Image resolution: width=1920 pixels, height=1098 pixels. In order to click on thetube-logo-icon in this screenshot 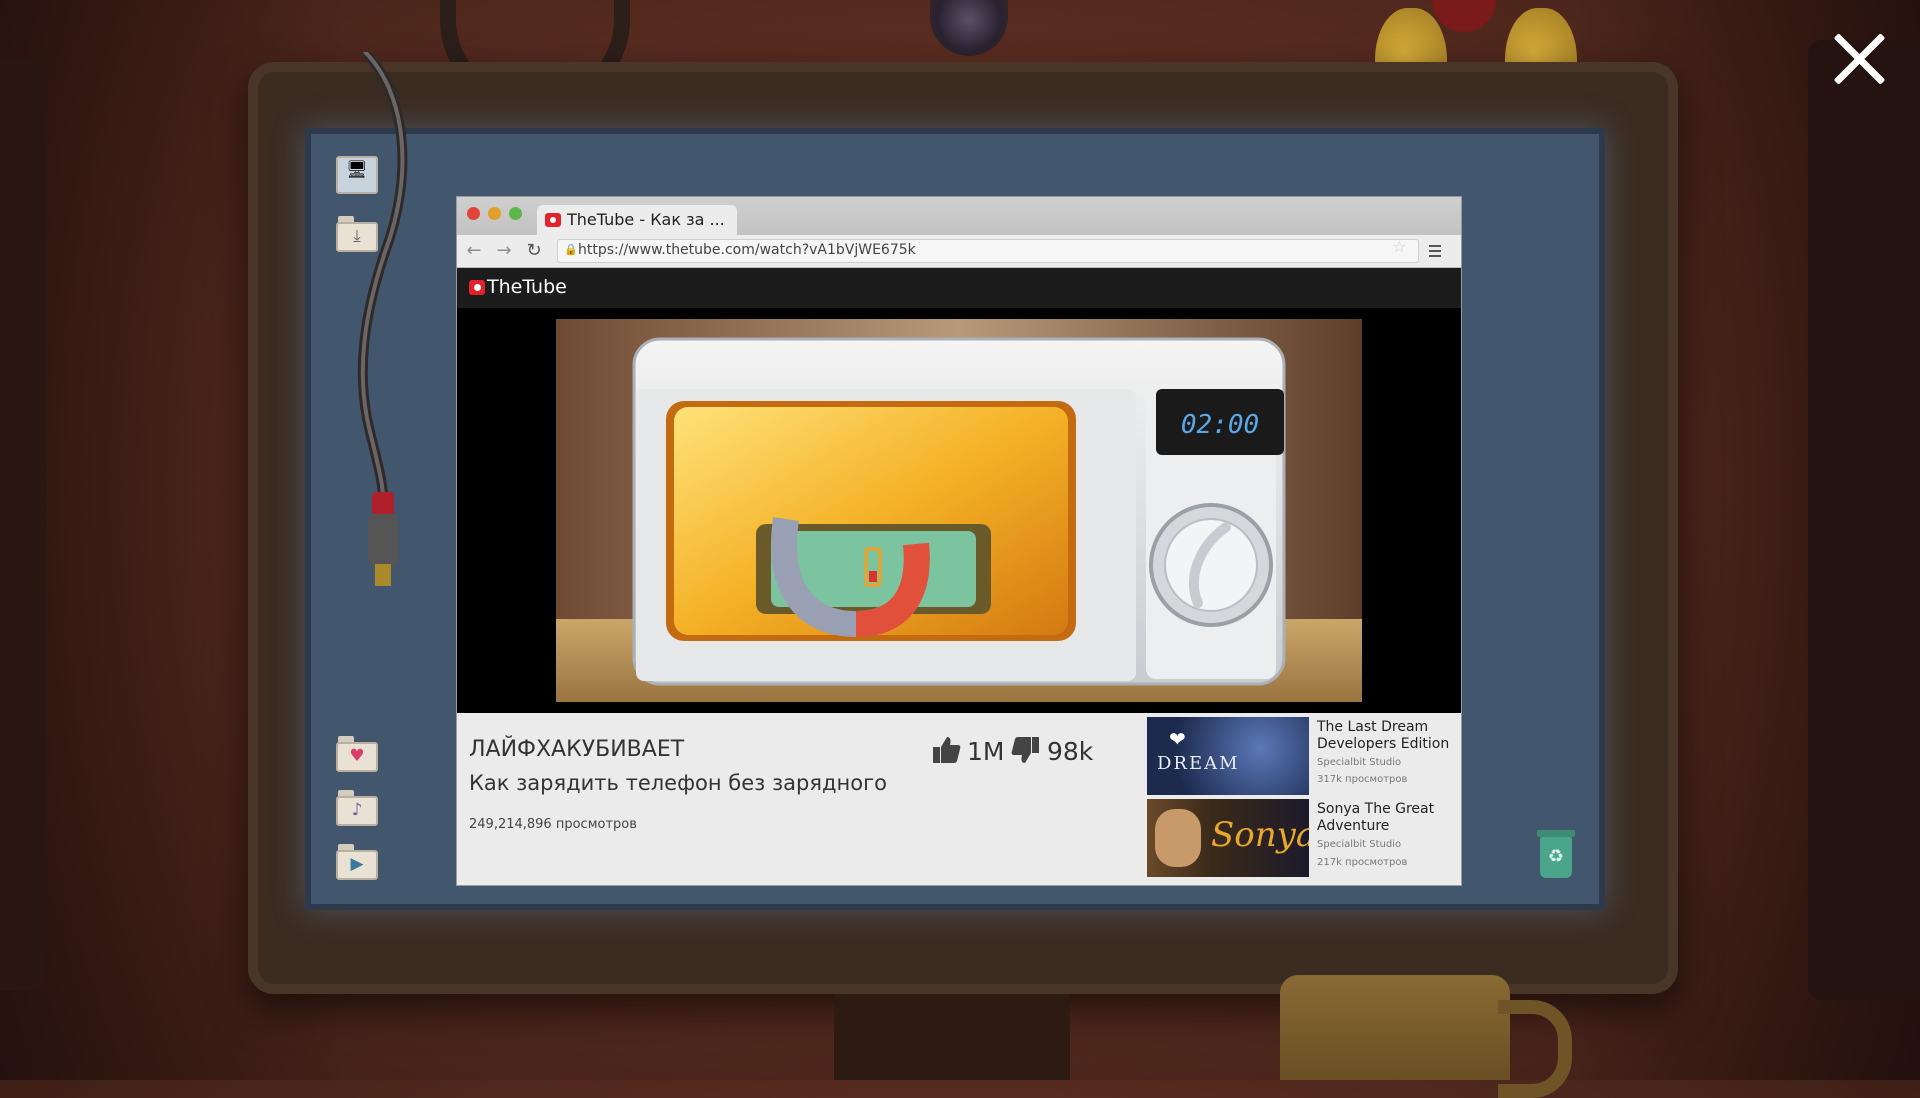, I will do `click(477, 287)`.